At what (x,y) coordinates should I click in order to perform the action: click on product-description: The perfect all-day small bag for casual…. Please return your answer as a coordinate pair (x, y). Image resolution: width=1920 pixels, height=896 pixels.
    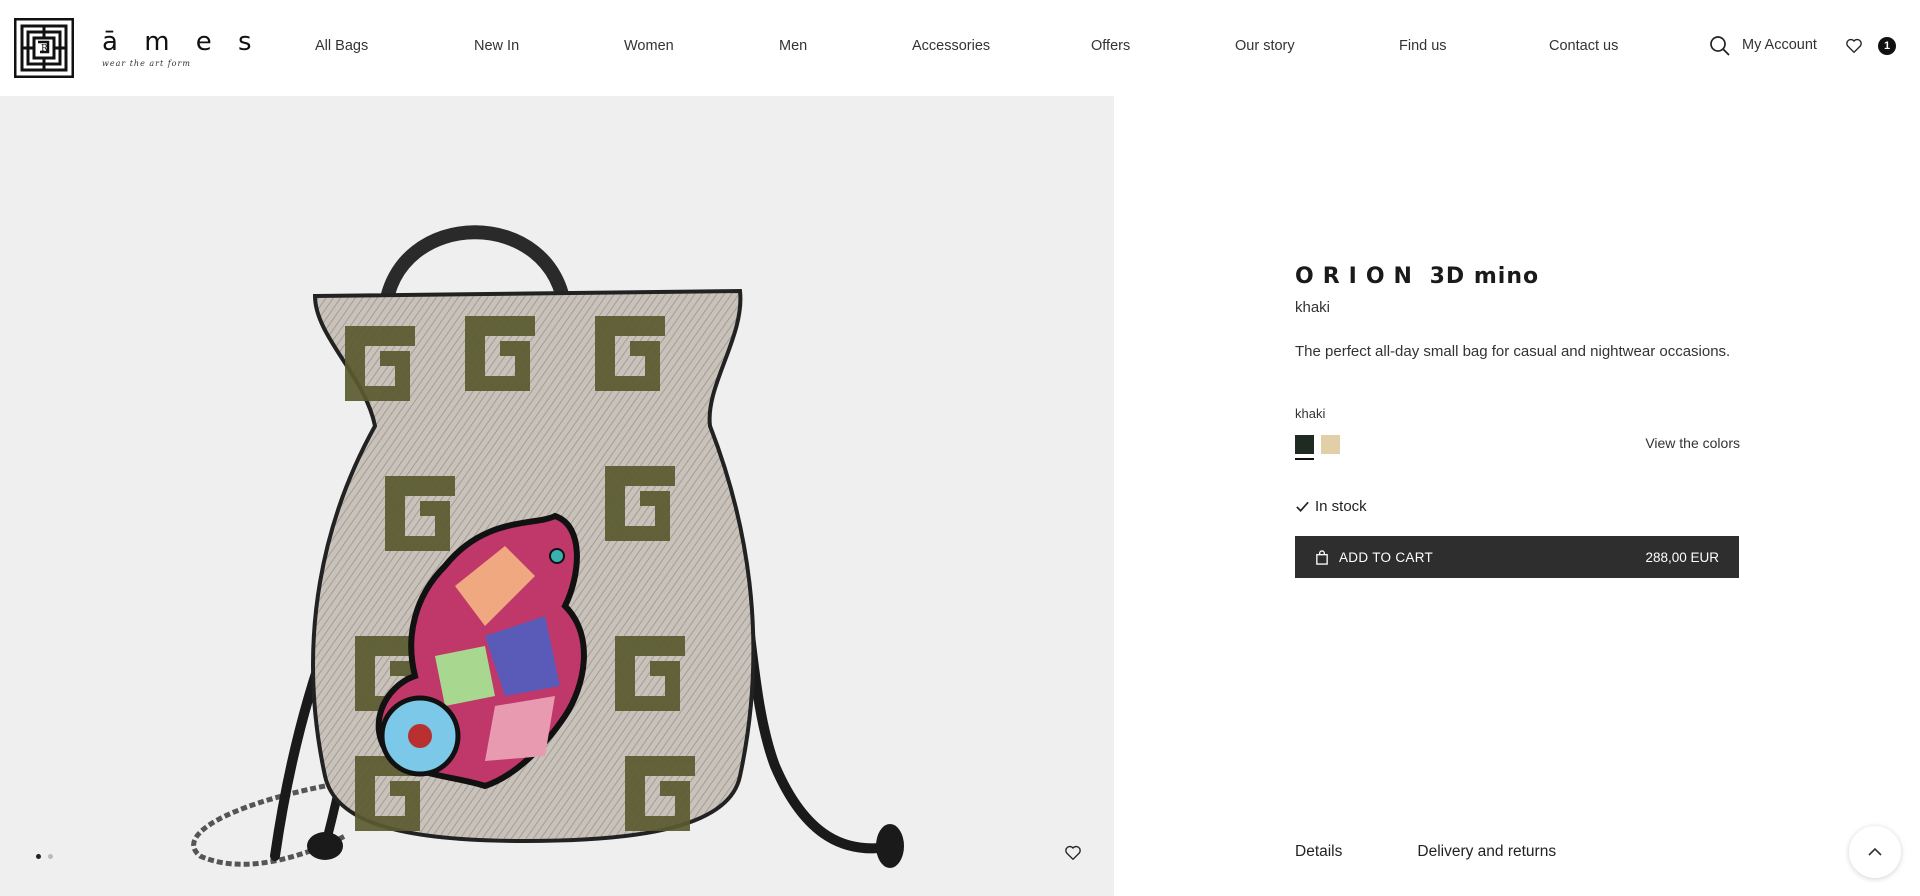
    Looking at the image, I should click on (1513, 351).